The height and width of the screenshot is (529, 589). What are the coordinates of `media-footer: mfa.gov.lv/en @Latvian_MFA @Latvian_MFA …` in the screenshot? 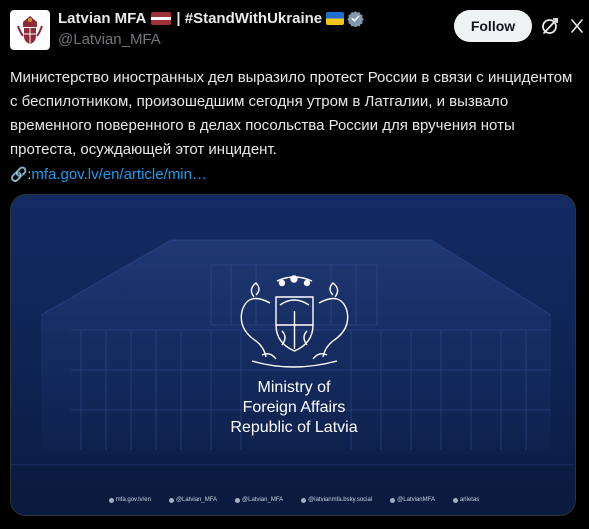 It's located at (293, 500).